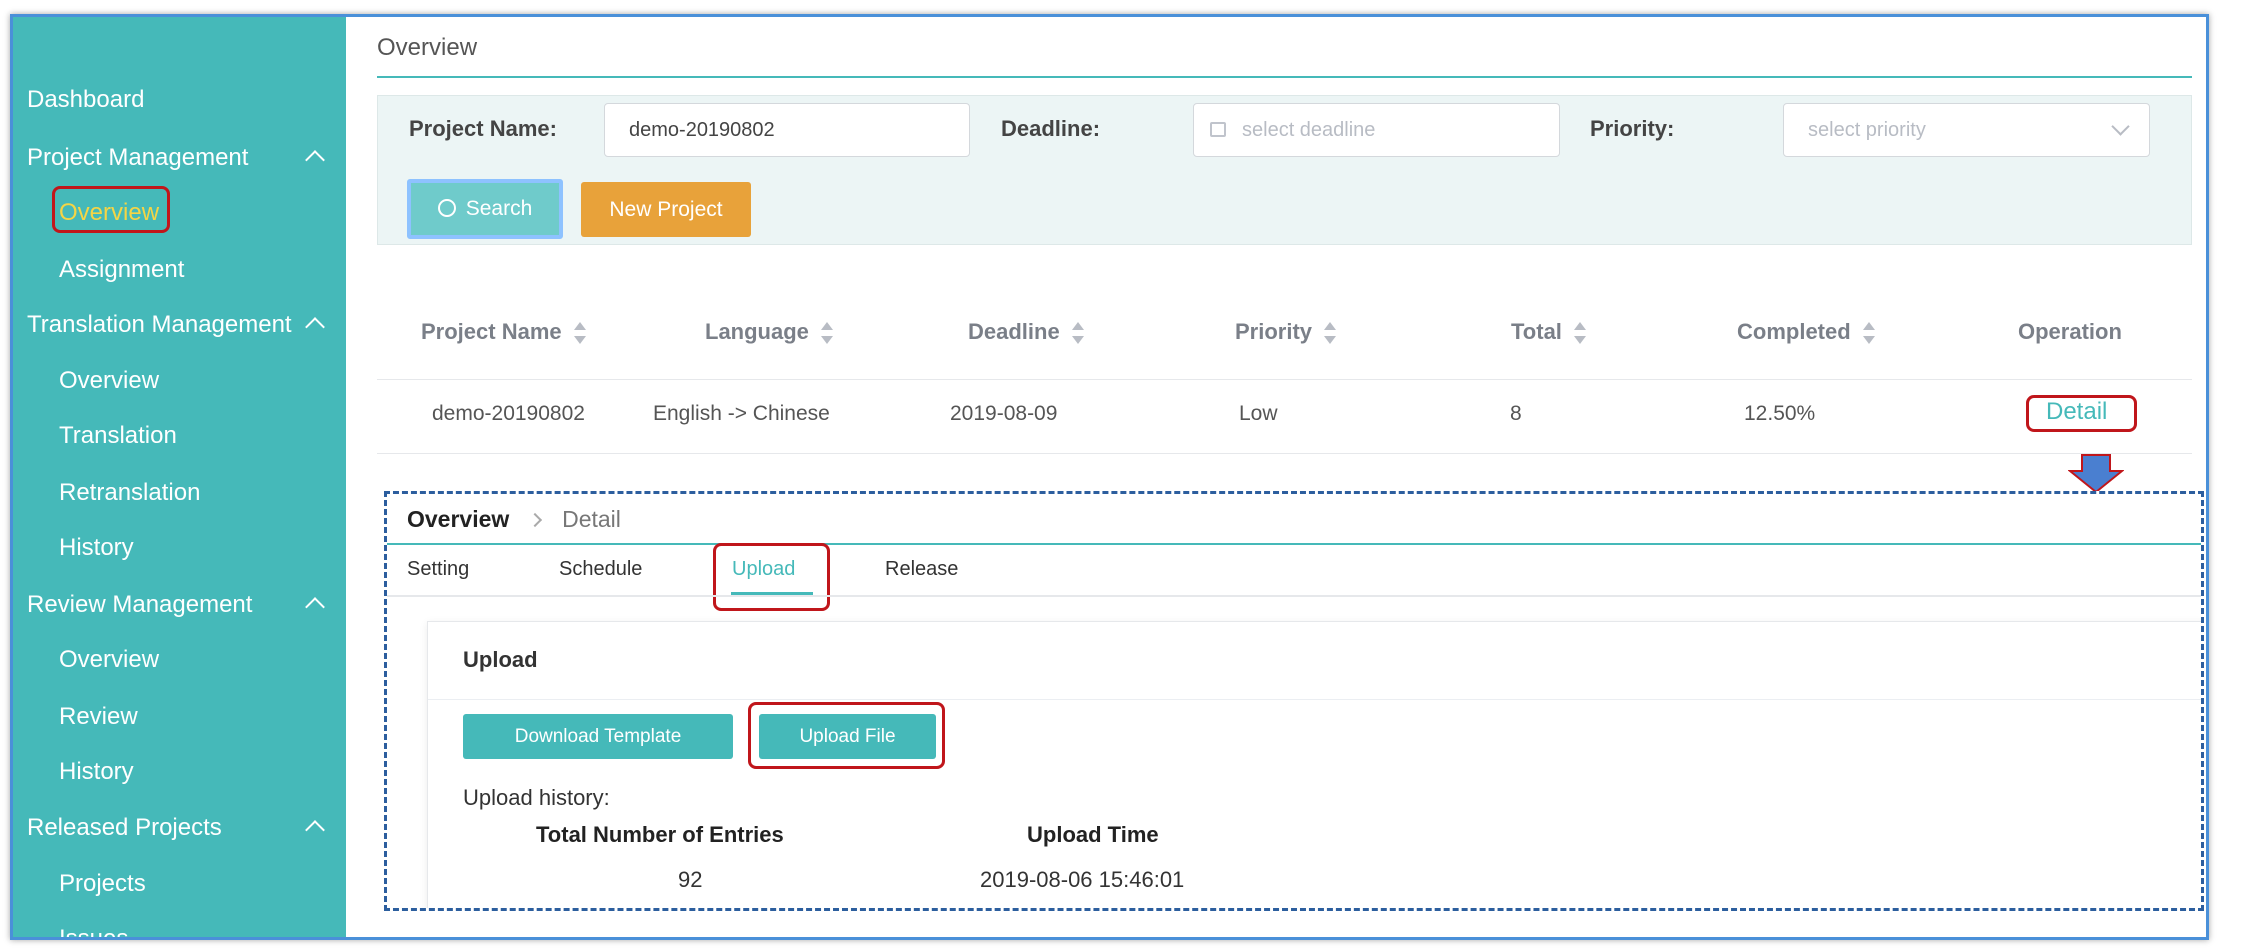  I want to click on priority-placeholder: select priority, so click(1867, 130).